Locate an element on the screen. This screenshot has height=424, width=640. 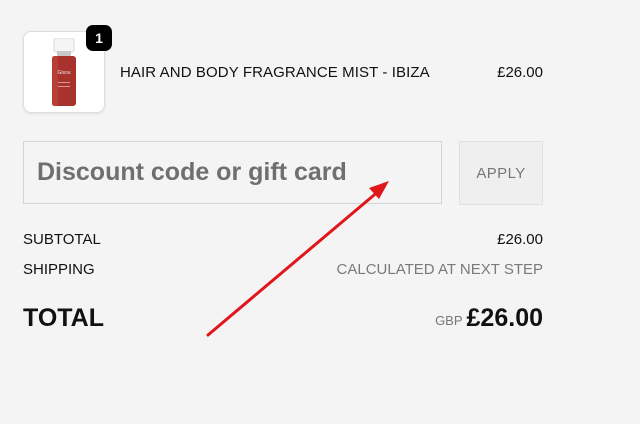
total-label: TOTAL is located at coordinates (64, 318).